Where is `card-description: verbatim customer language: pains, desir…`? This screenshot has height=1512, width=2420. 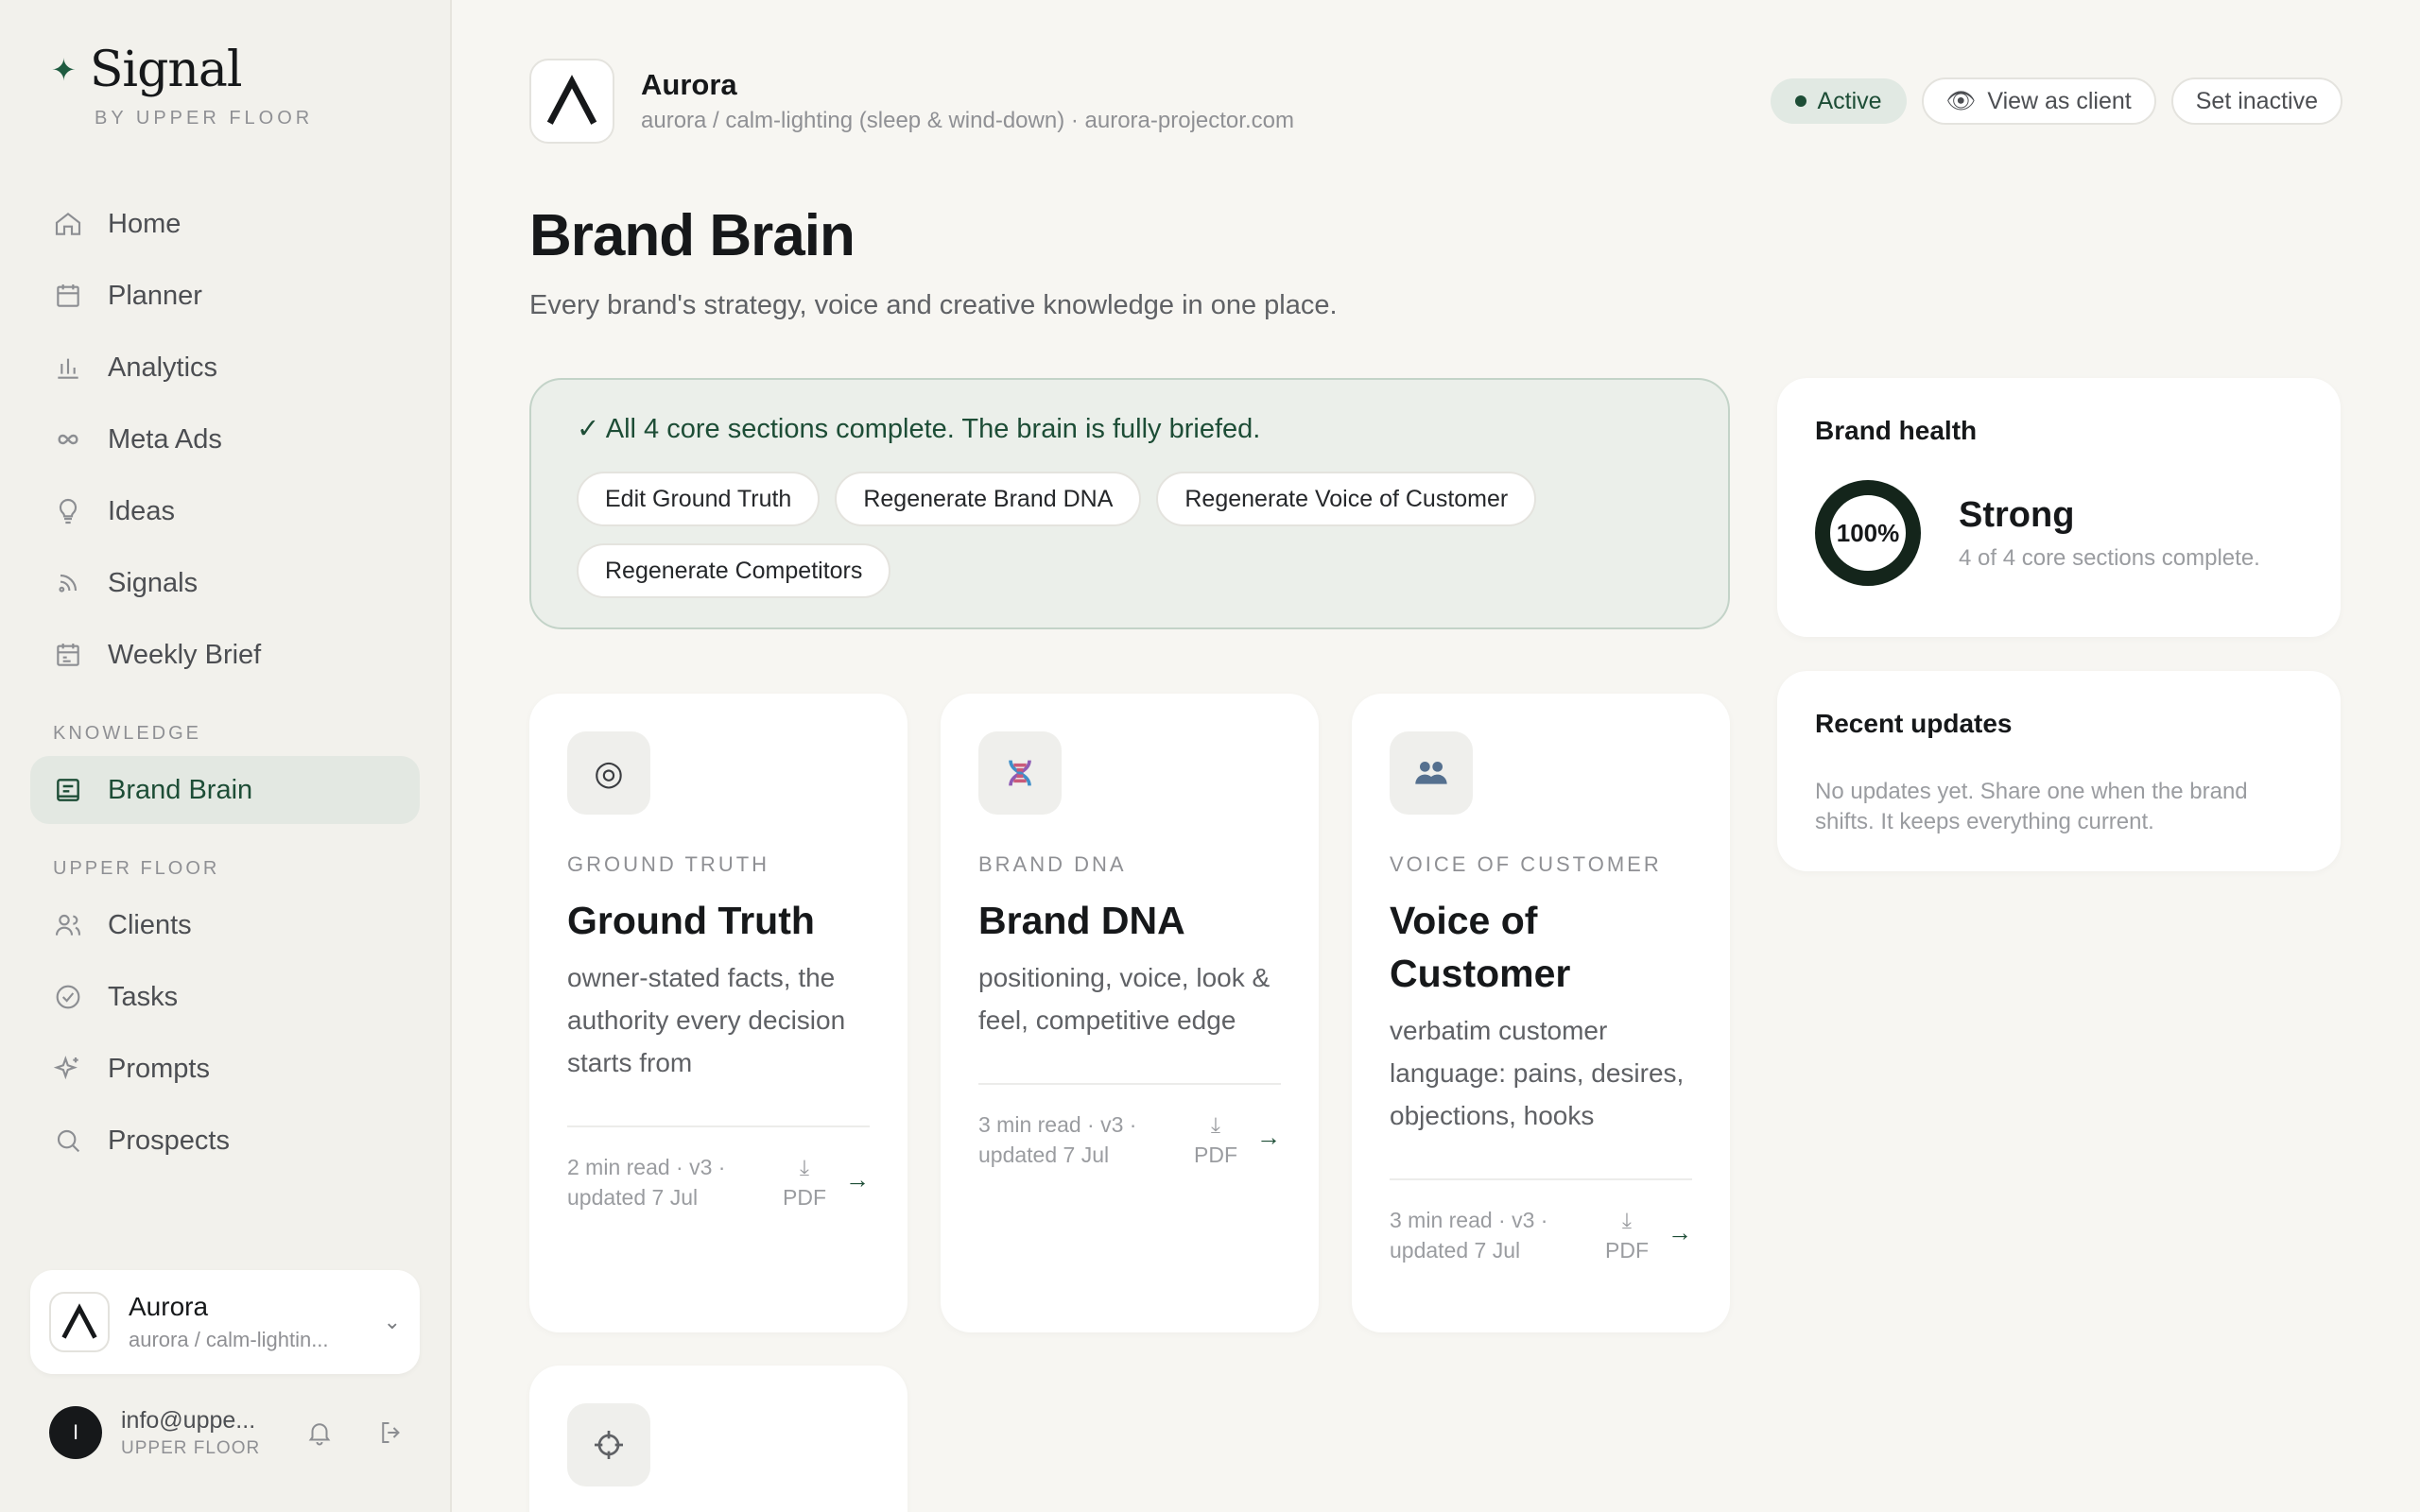 card-description: verbatim customer language: pains, desir… is located at coordinates (1537, 1073).